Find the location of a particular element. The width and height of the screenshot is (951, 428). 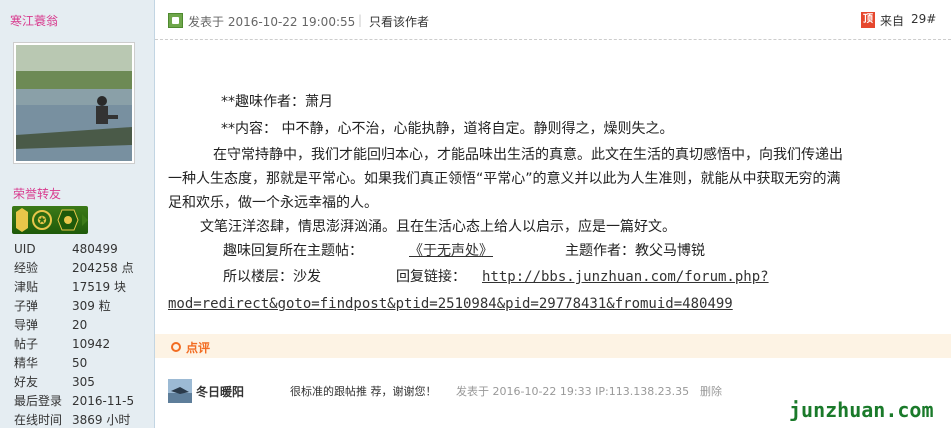

commenter-photo-icon is located at coordinates (180, 391).